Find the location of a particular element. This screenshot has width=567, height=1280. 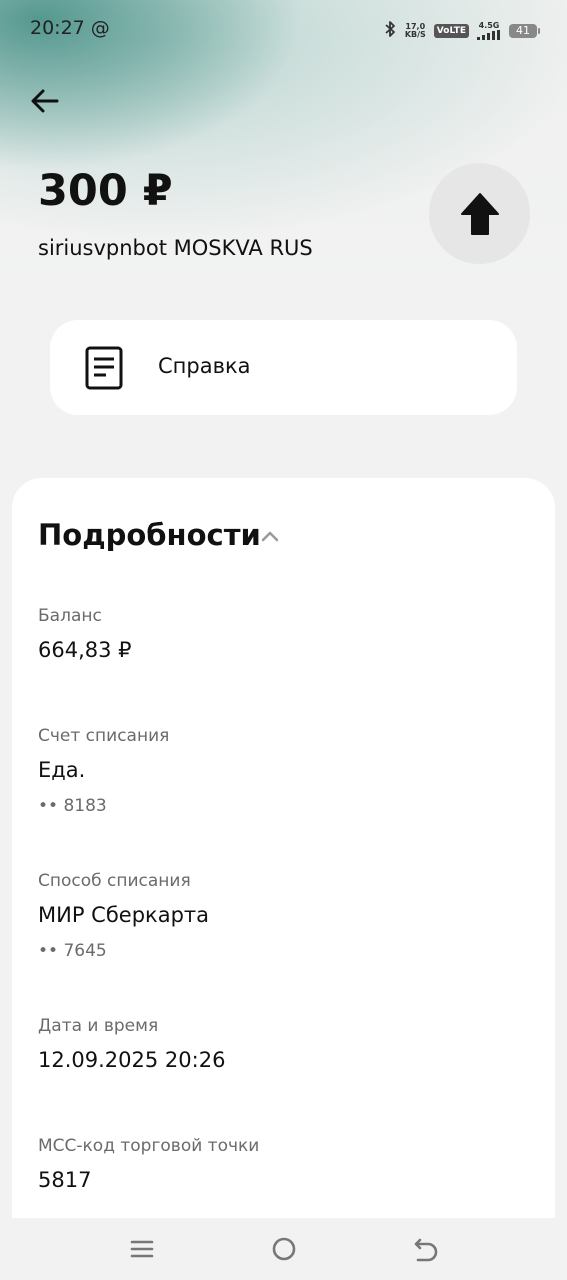

home-circle-icon is located at coordinates (284, 1249).